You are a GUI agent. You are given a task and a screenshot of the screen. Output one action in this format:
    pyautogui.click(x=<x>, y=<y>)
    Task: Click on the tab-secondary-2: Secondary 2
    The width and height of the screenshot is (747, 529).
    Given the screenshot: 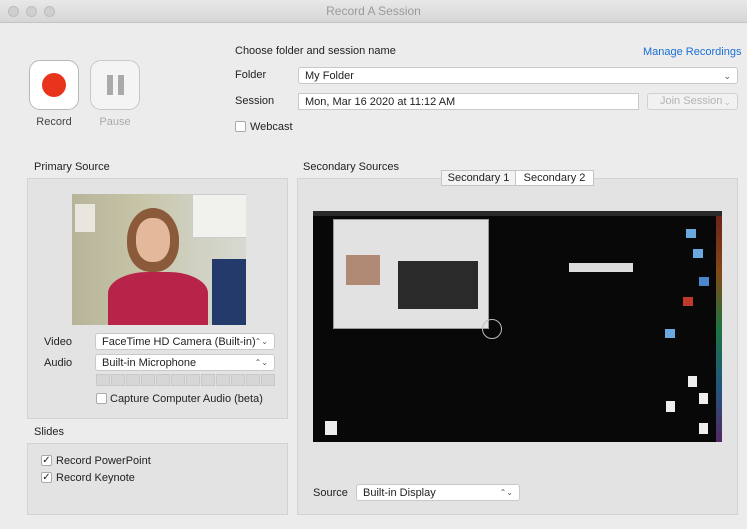 What is the action you would take?
    pyautogui.click(x=554, y=178)
    